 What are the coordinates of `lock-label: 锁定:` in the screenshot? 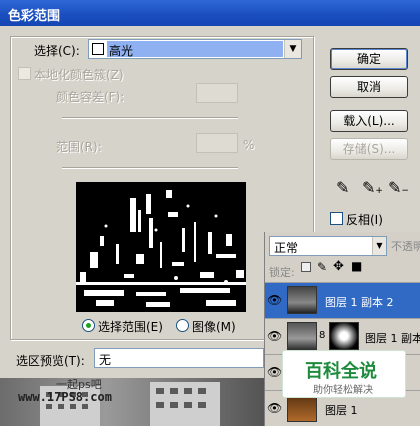 It's located at (282, 272).